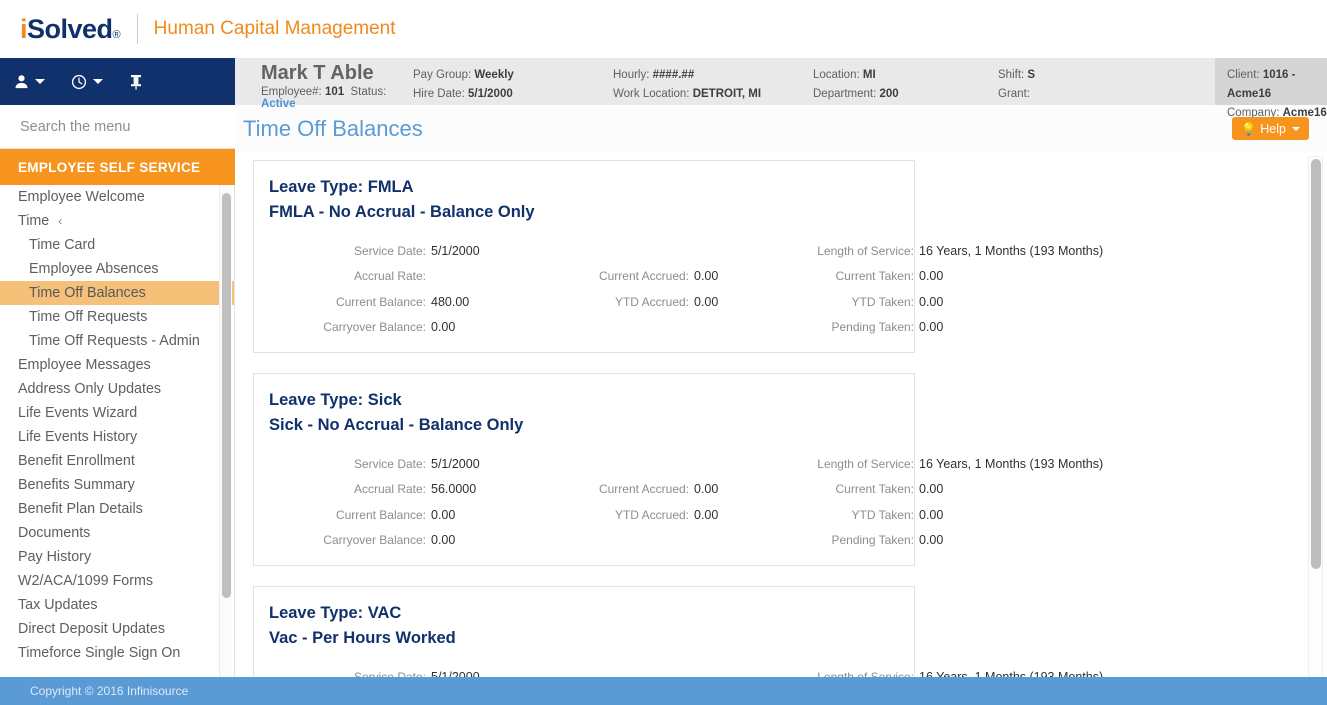 The width and height of the screenshot is (1327, 705). I want to click on employee-location-column: Location: MI Department: 200, so click(905, 81).